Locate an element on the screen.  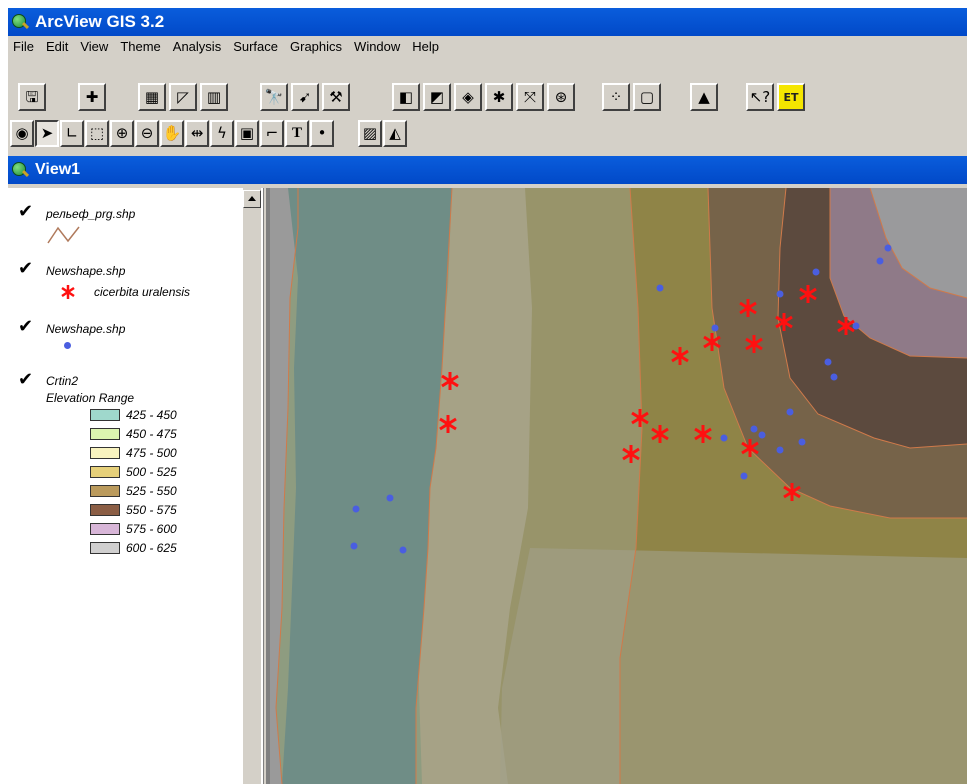
zoom-to-themes-icon: ◩ is located at coordinates (437, 97).